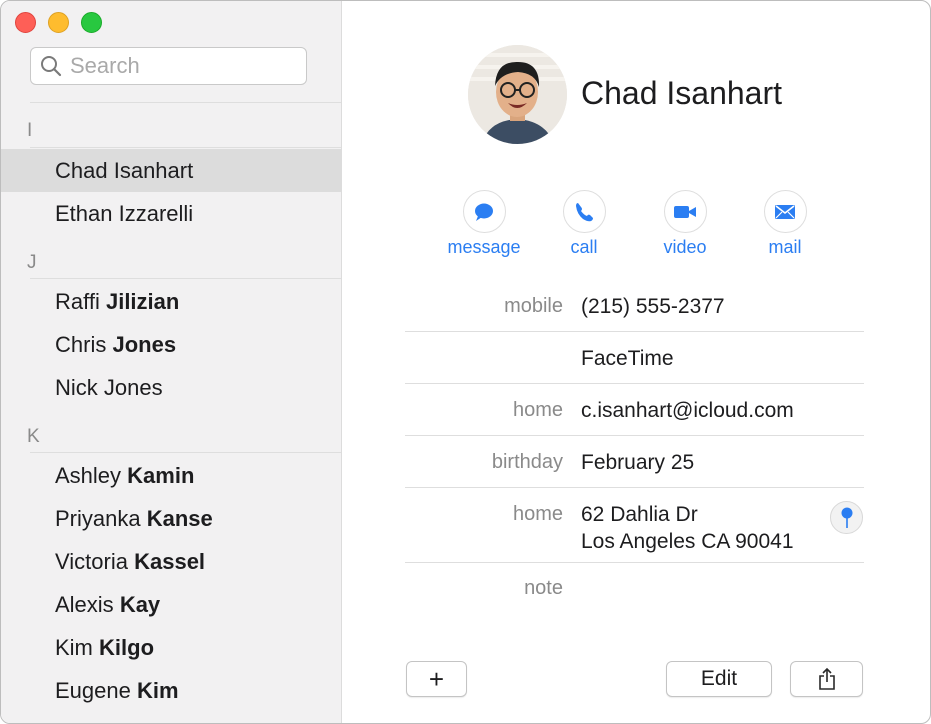  Describe the element at coordinates (685, 247) in the screenshot. I see `video-label: video` at that location.